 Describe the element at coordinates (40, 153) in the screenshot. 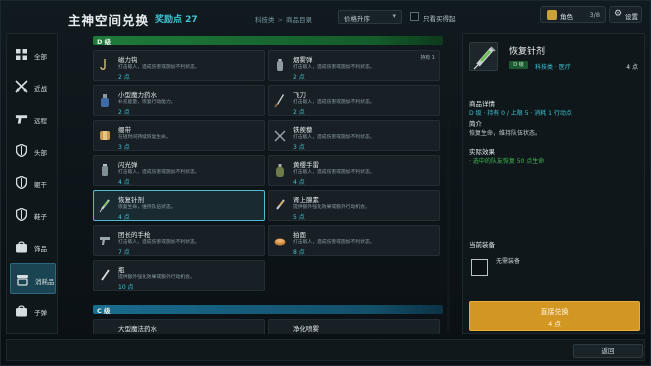

I see `sidebar-item-label: 头部` at that location.